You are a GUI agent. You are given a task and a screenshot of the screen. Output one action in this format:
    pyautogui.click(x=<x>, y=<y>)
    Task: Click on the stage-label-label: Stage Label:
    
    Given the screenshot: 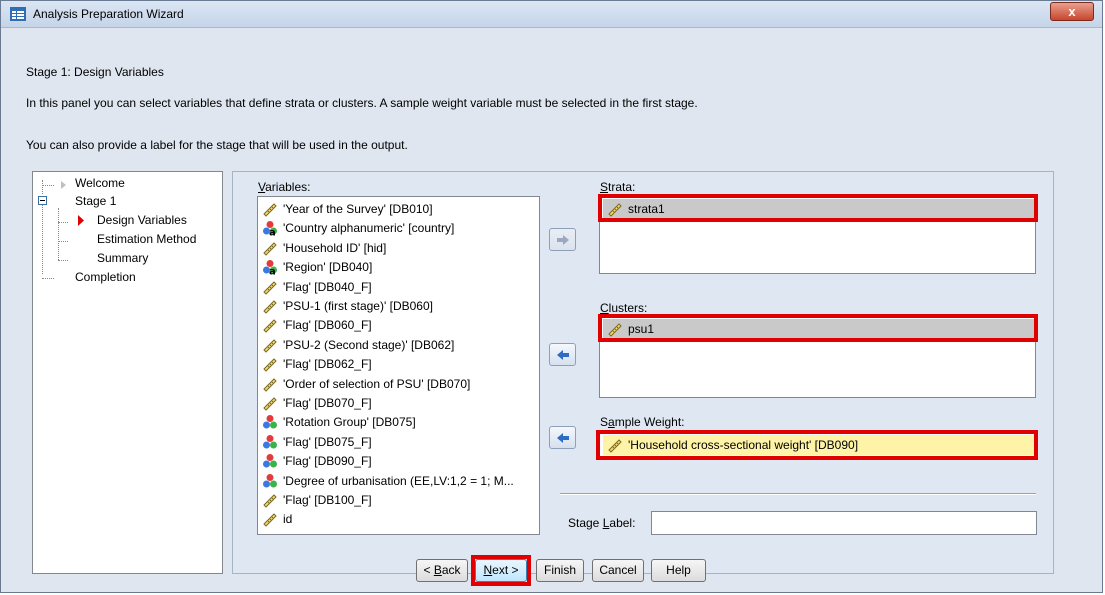 What is the action you would take?
    pyautogui.click(x=602, y=523)
    